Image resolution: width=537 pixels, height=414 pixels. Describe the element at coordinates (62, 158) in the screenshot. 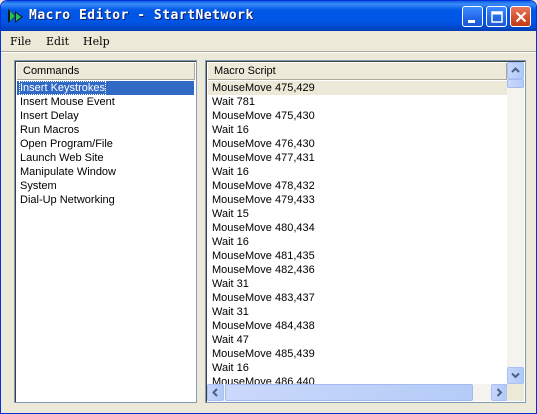

I see `command-item-label: Launch Web Site` at that location.